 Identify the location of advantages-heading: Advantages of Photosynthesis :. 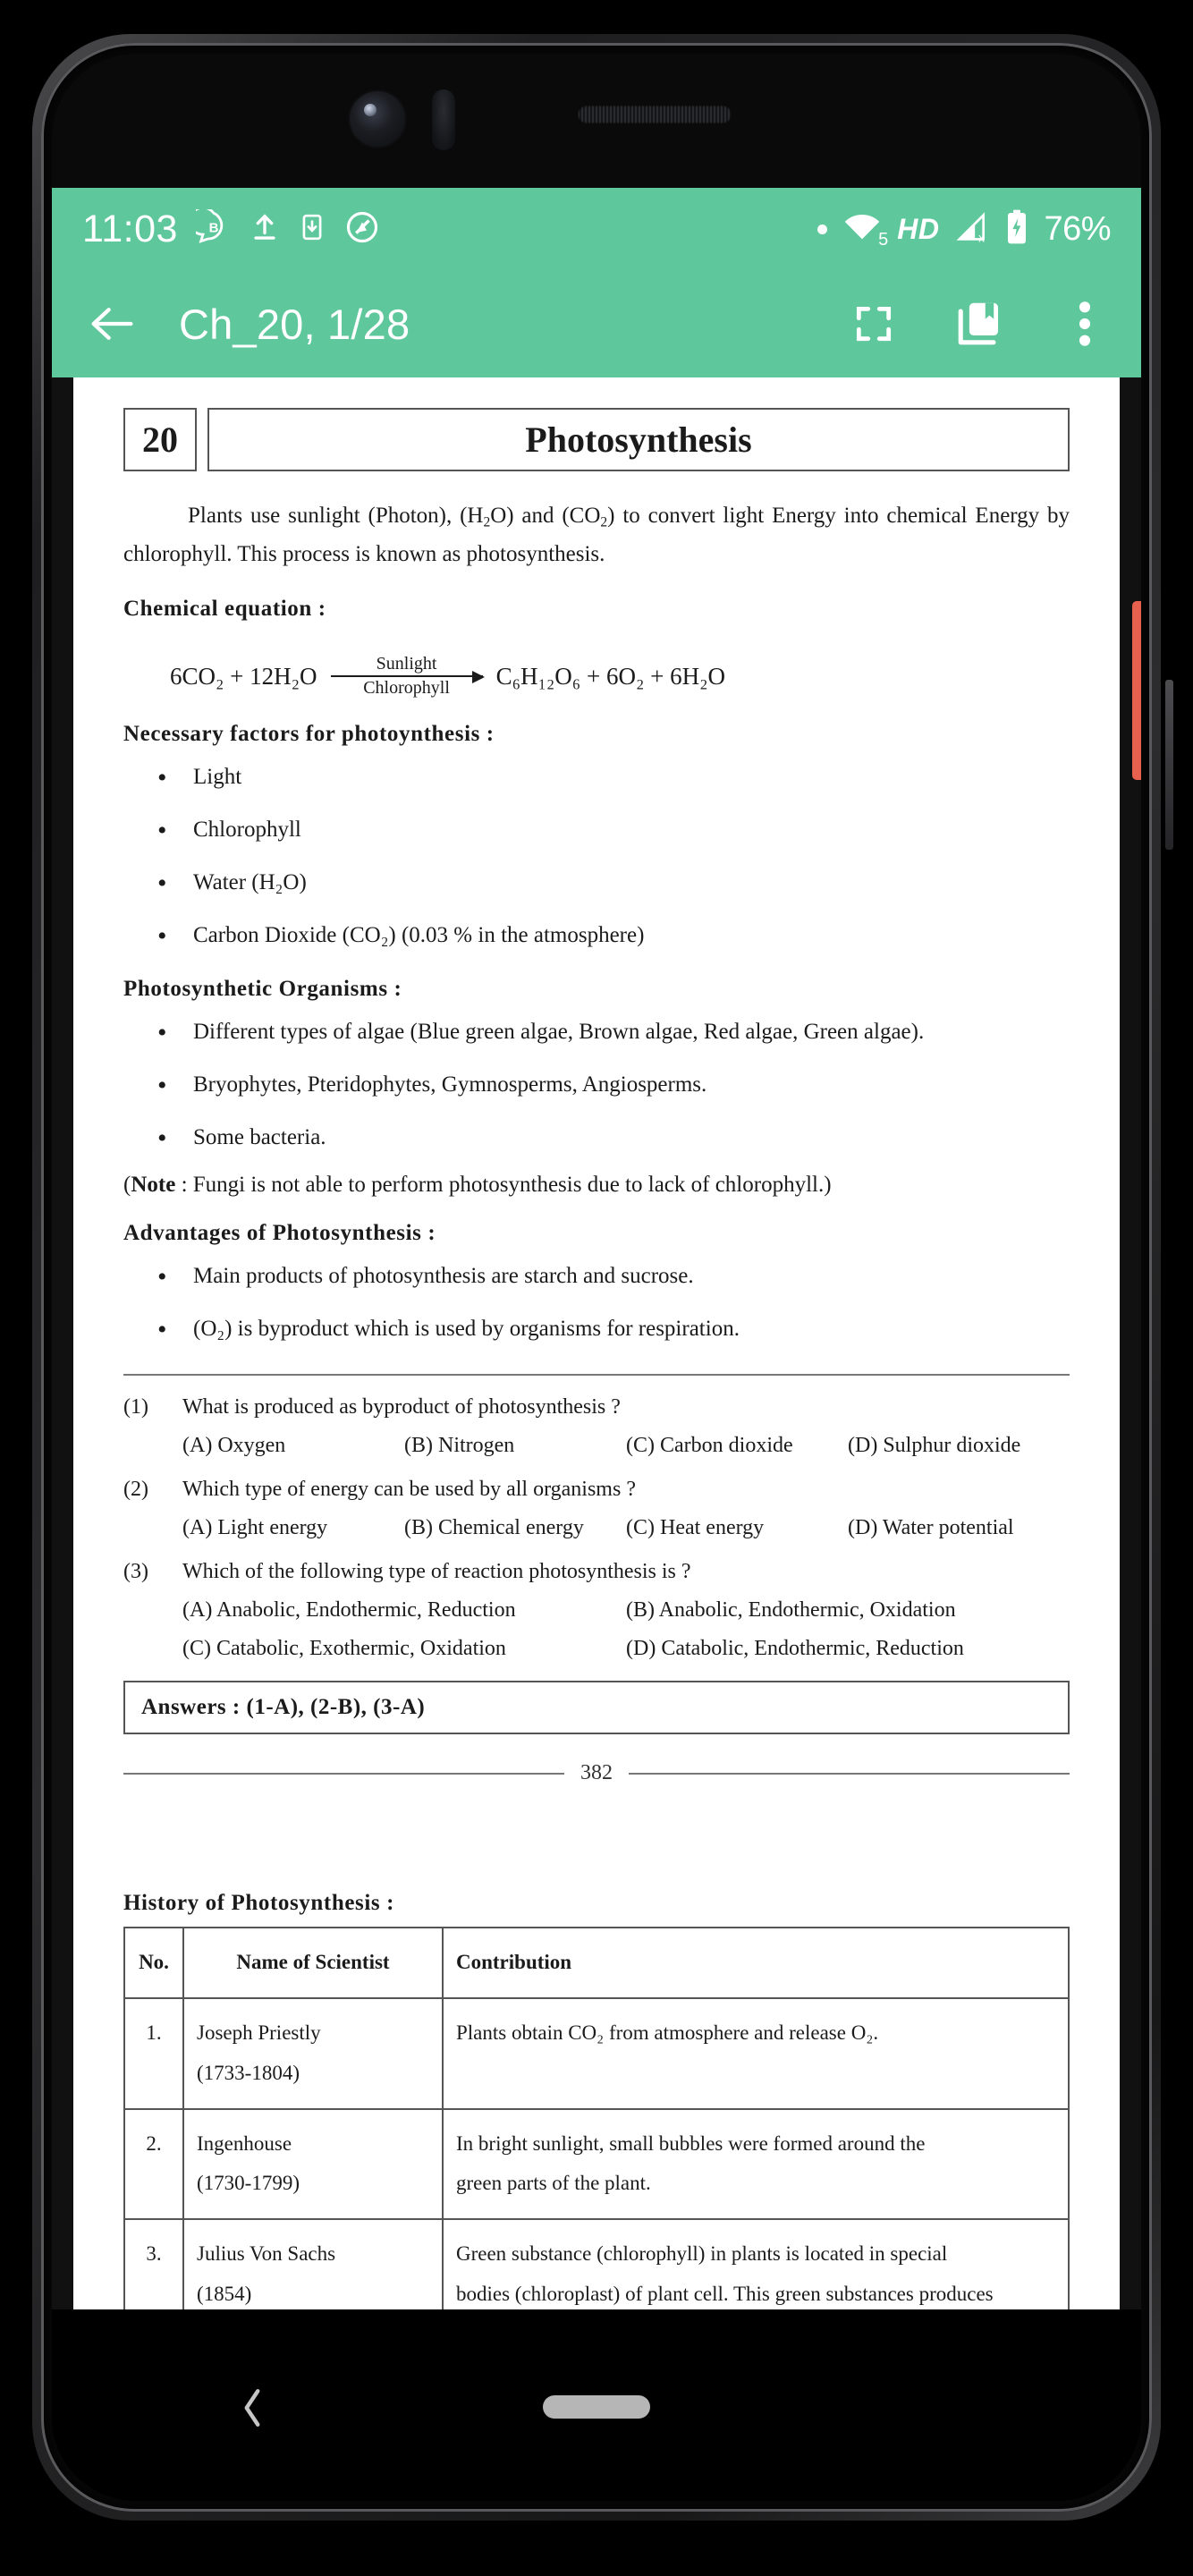
(279, 1233).